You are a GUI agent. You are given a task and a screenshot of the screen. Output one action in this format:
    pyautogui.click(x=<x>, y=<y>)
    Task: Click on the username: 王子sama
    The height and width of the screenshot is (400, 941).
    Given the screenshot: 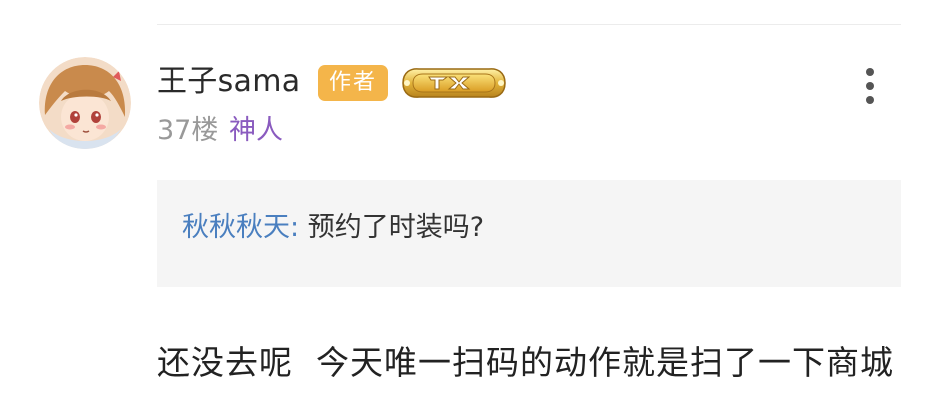 What is the action you would take?
    pyautogui.click(x=228, y=82)
    